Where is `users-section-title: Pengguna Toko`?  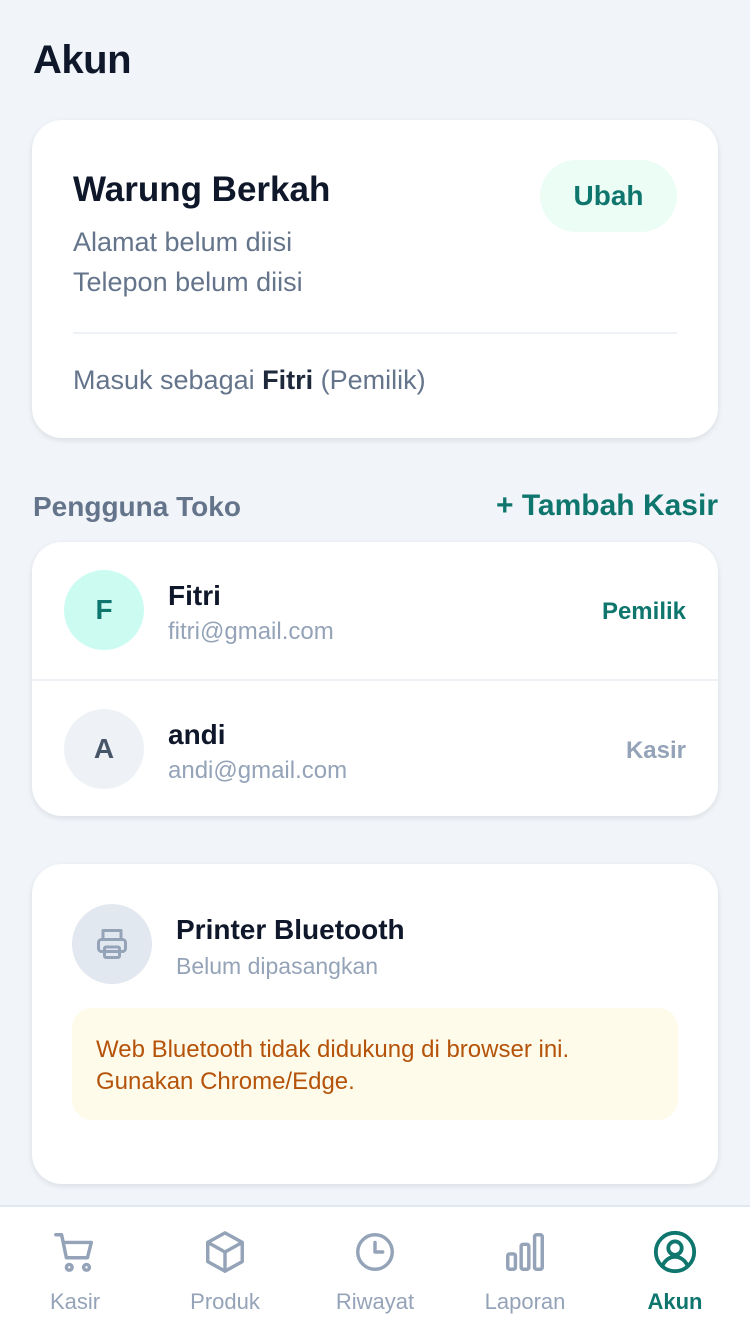 users-section-title: Pengguna Toko is located at coordinates (137, 506).